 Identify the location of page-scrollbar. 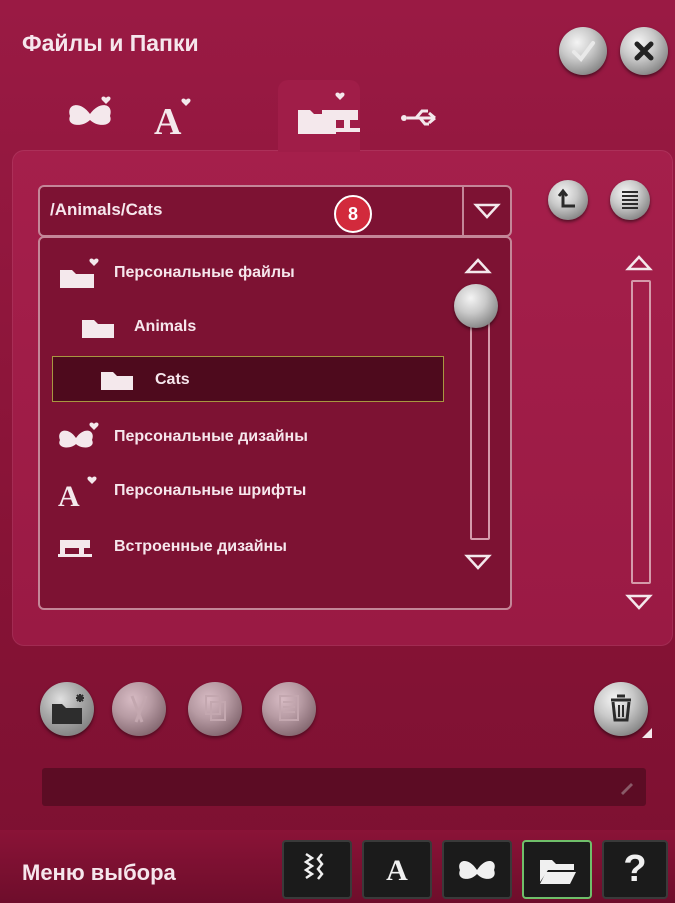
(641, 432).